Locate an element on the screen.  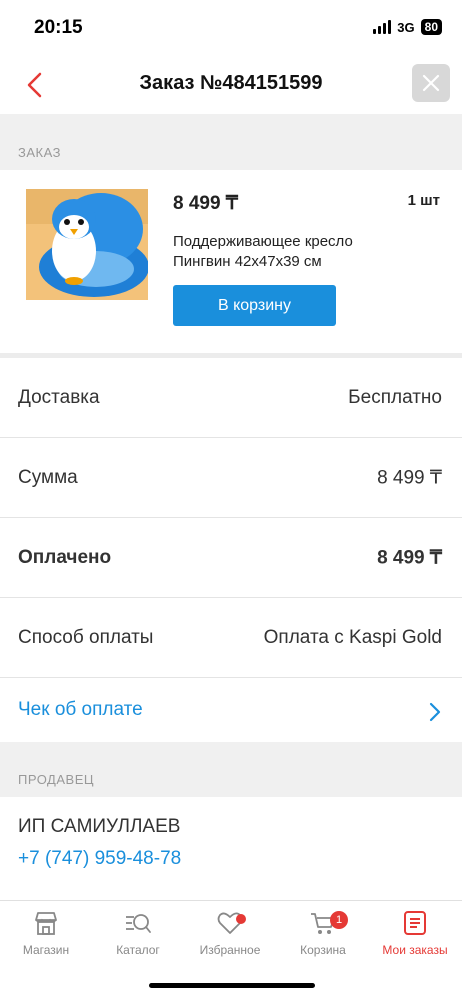
seller-card: ИП САМИУЛЛАЕВ +7 (747) 959-48-78 is located at coordinates (231, 848).